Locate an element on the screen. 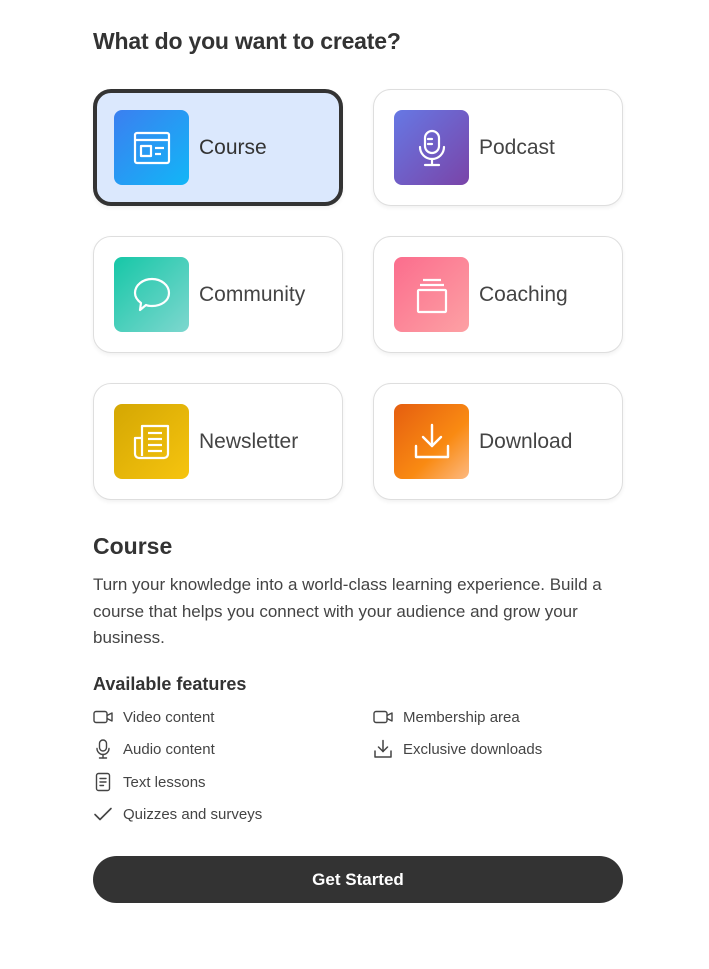 This screenshot has height=969, width=709. option-label: Podcast is located at coordinates (517, 147).